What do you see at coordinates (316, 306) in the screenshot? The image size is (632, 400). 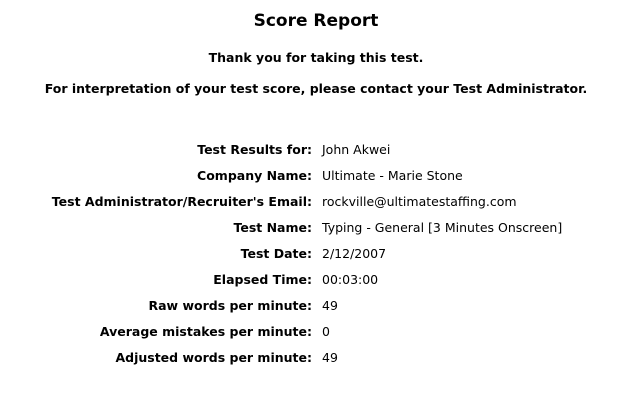 I see `result-row-raw-wpm: Raw words per minute: 49` at bounding box center [316, 306].